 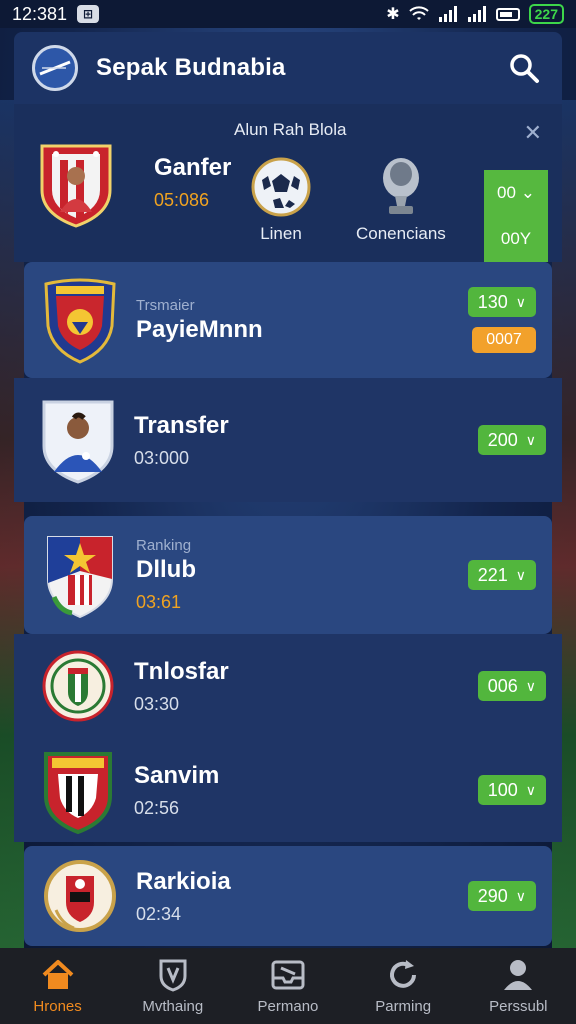 I want to click on nav-label: Mvthaing, so click(x=173, y=1006).